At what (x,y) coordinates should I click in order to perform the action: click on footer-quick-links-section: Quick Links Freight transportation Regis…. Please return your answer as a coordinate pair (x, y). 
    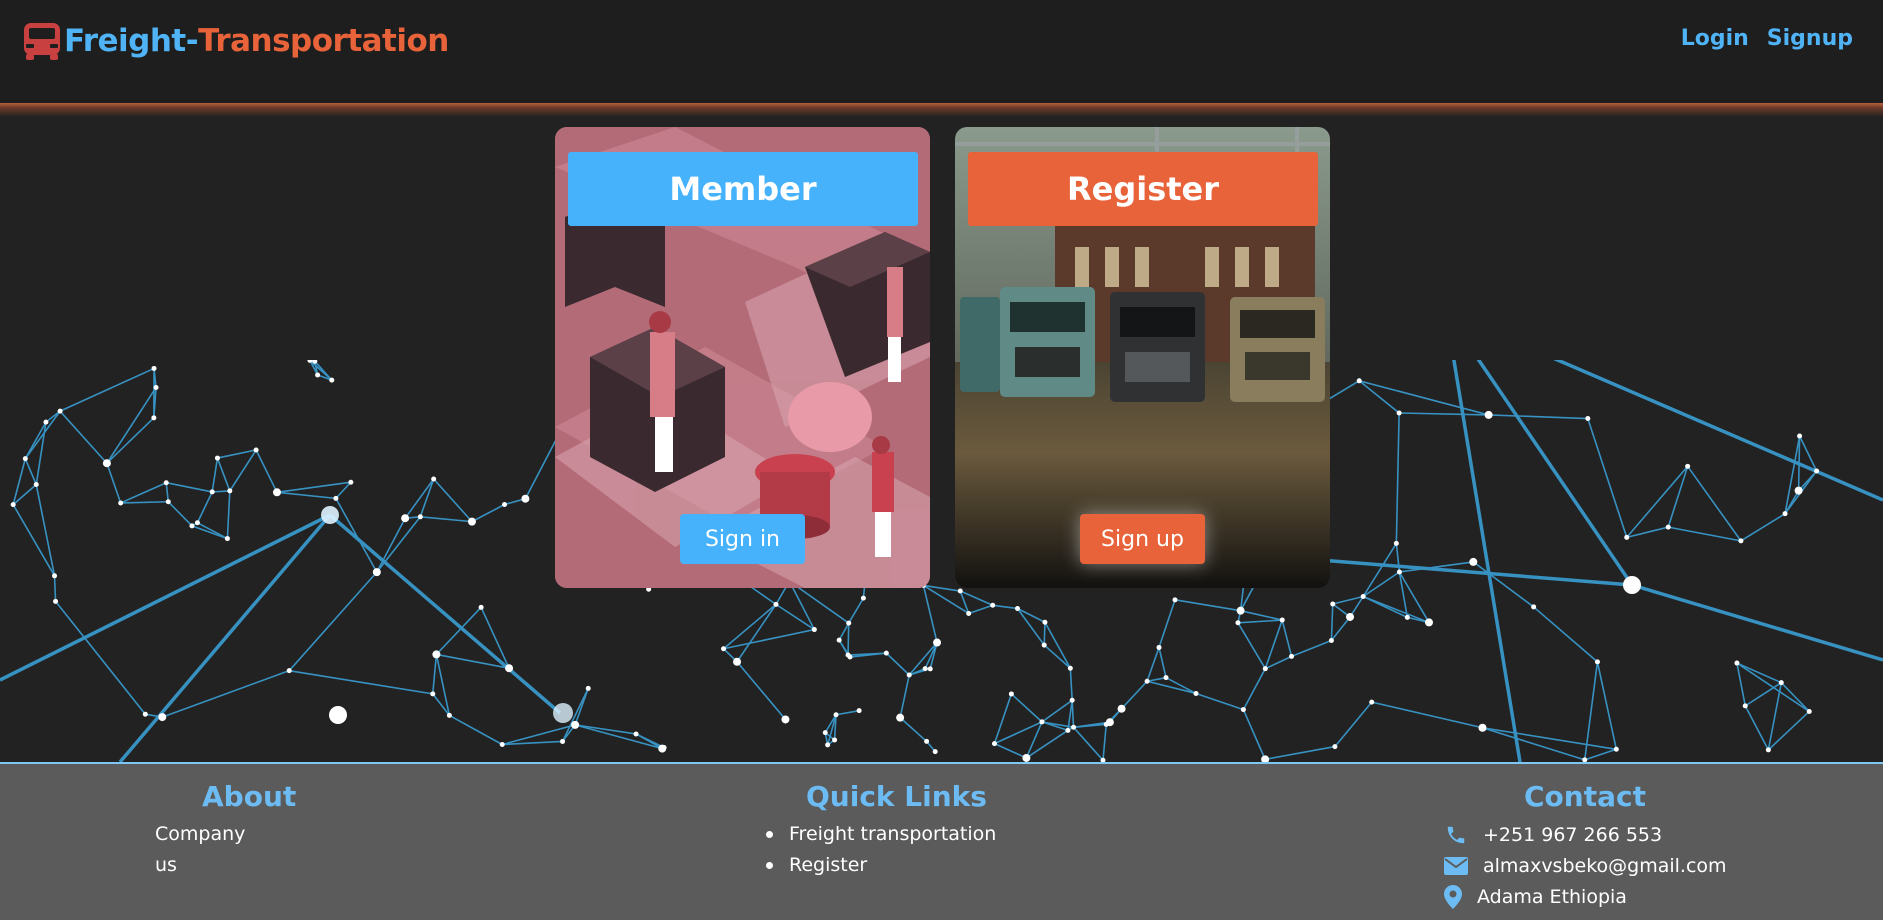
    Looking at the image, I should click on (881, 830).